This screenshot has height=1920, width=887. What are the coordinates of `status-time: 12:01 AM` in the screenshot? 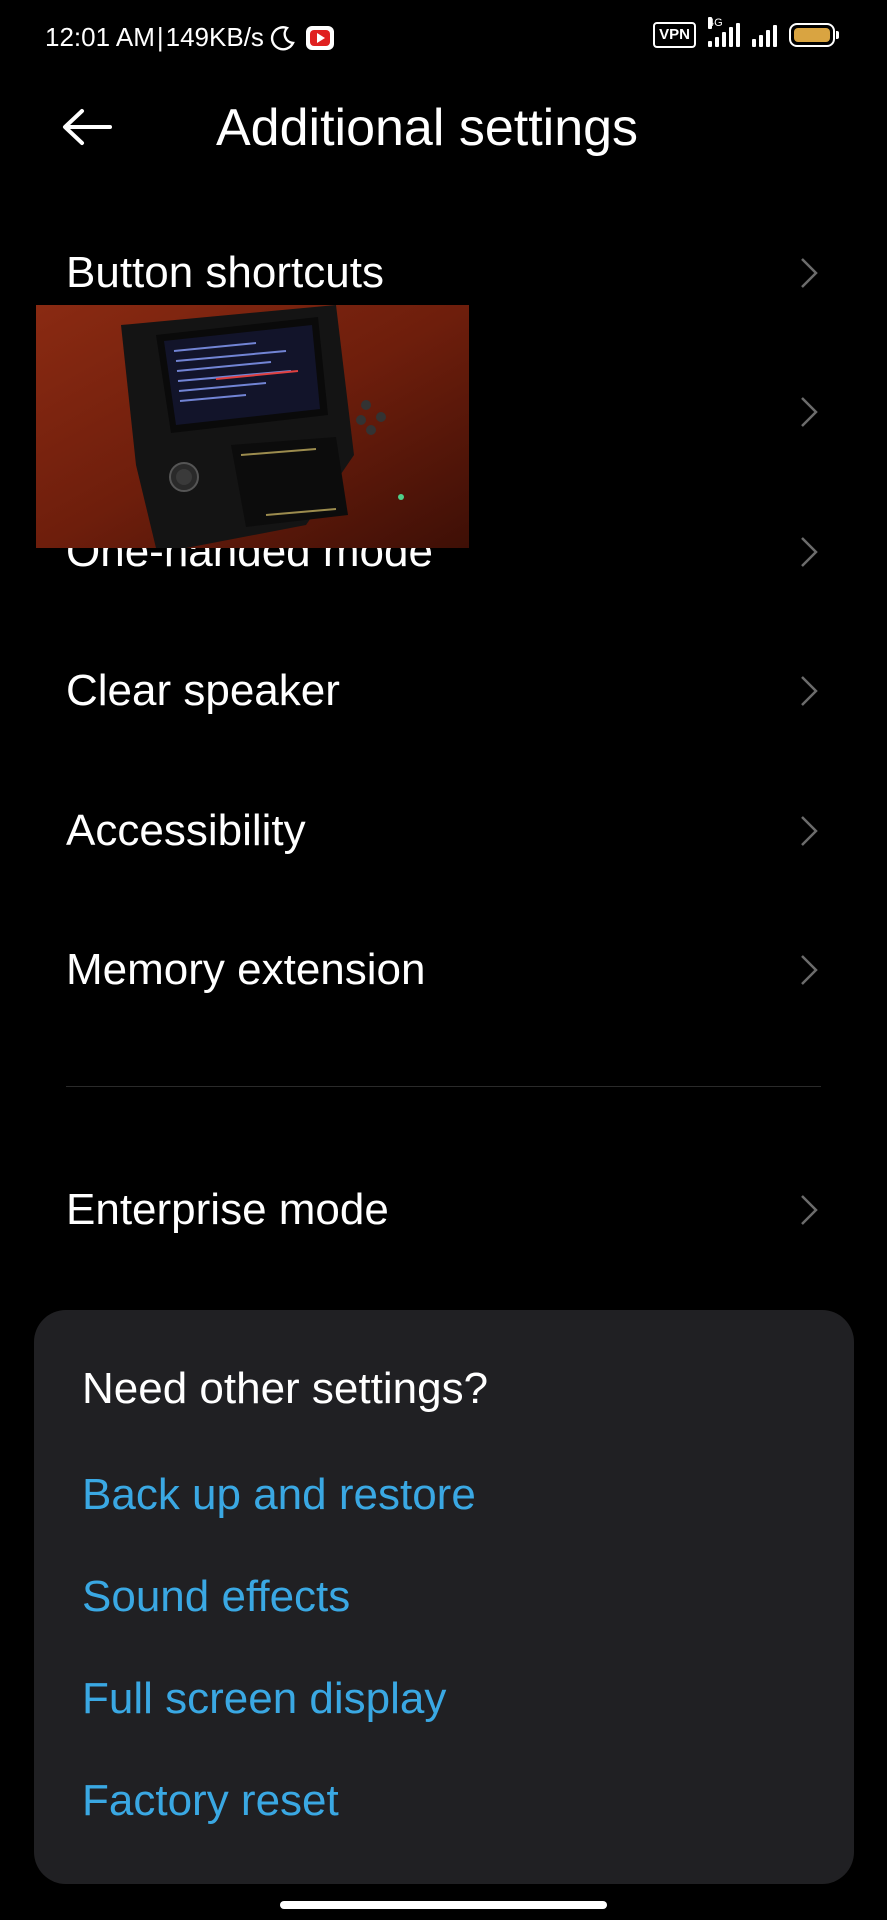 It's located at (100, 37).